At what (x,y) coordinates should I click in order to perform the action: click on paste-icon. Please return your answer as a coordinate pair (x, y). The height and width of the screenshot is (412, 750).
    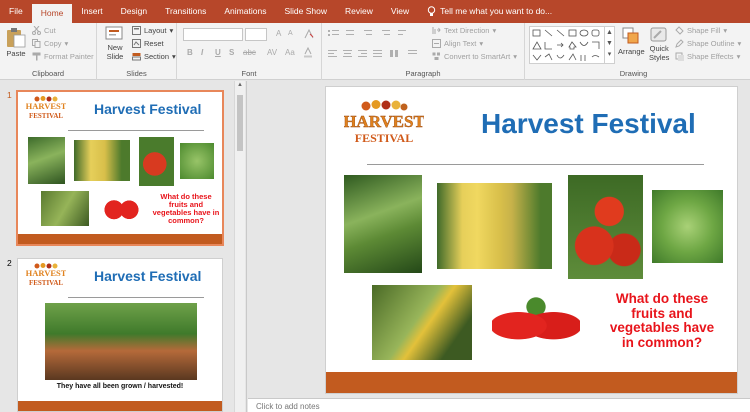
    Looking at the image, I should click on (16, 38).